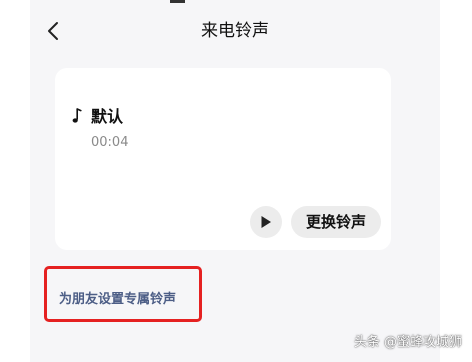  Describe the element at coordinates (177, 1) in the screenshot. I see `status-bar-fragment` at that location.